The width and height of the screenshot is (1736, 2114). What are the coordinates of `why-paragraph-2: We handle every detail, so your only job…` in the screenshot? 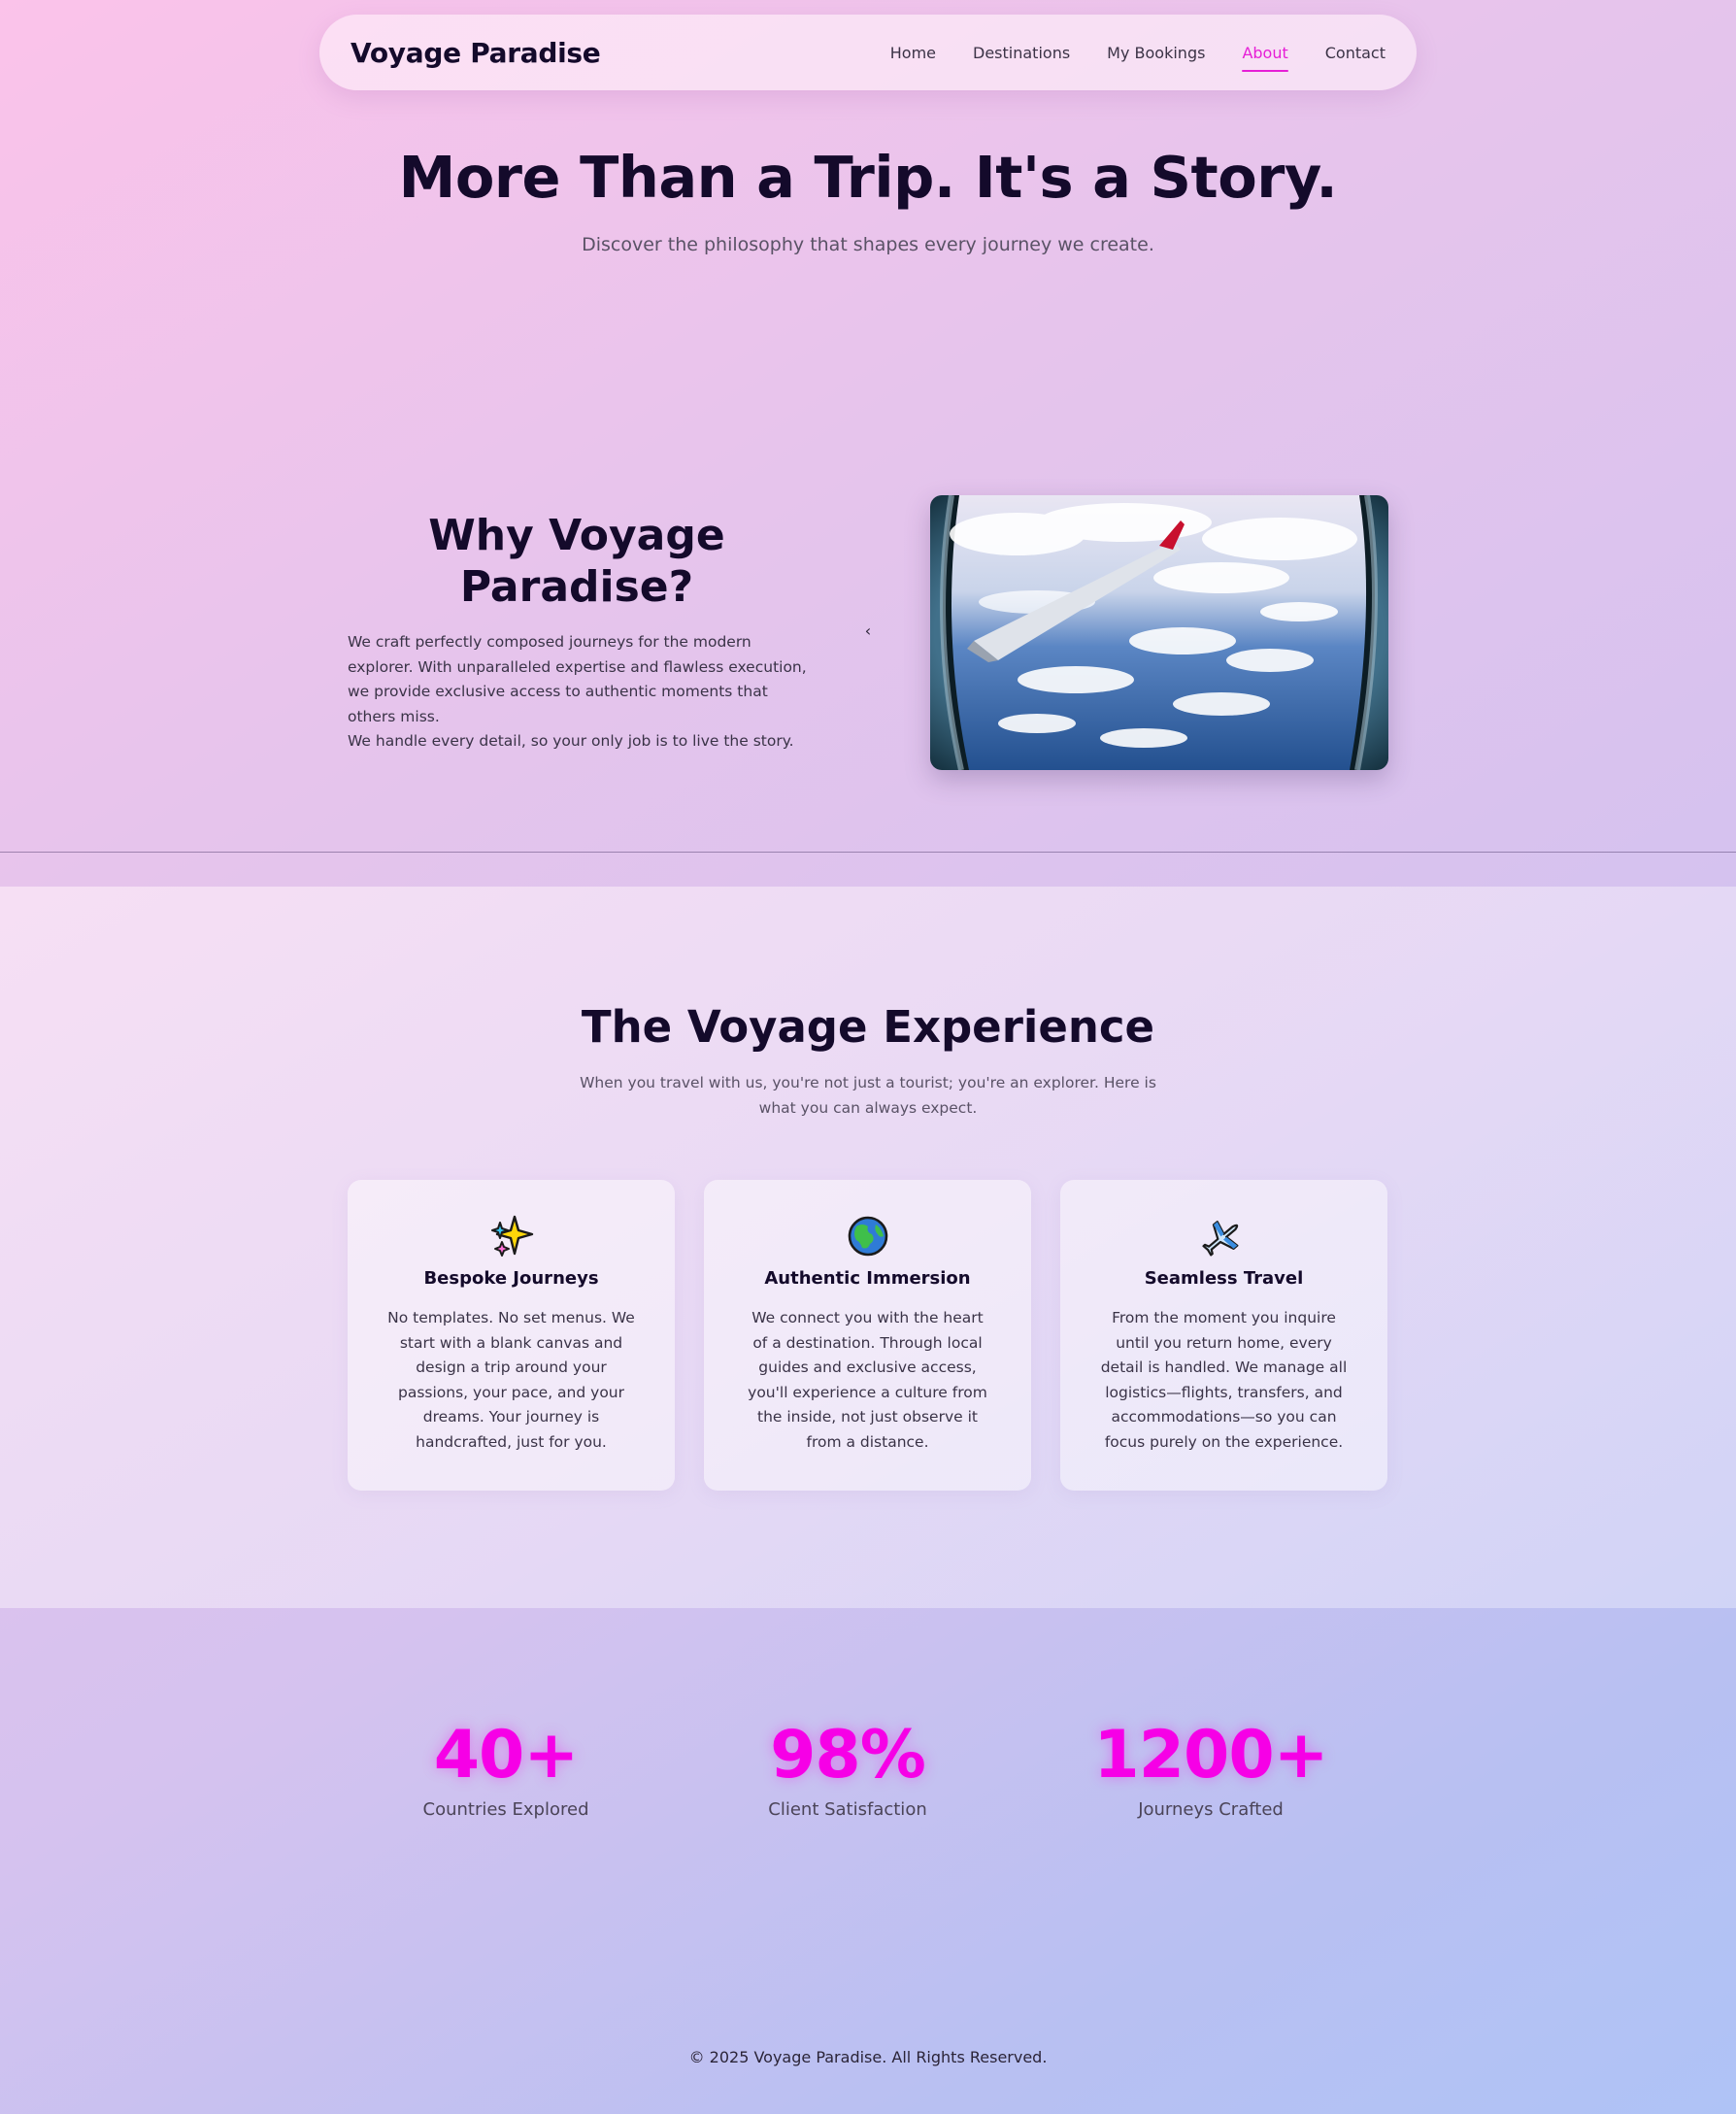 It's located at (571, 741).